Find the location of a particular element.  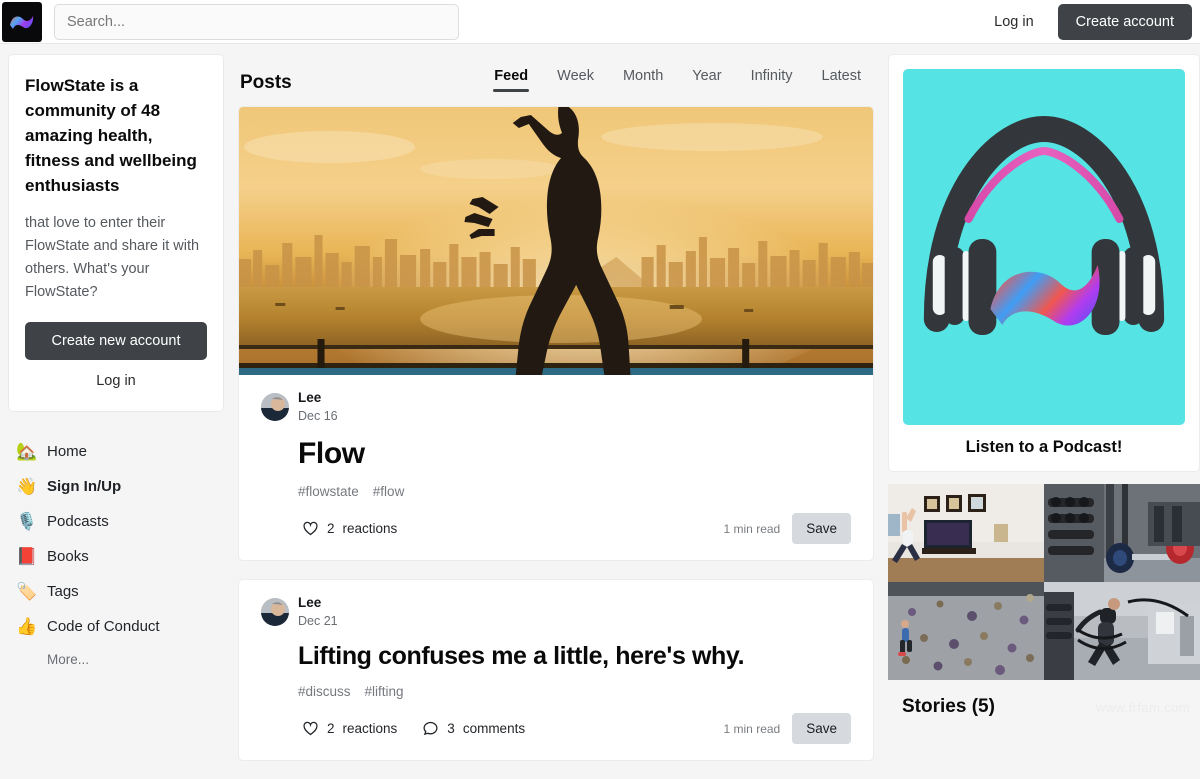

sidebar-item-label: Tags is located at coordinates (63, 591).